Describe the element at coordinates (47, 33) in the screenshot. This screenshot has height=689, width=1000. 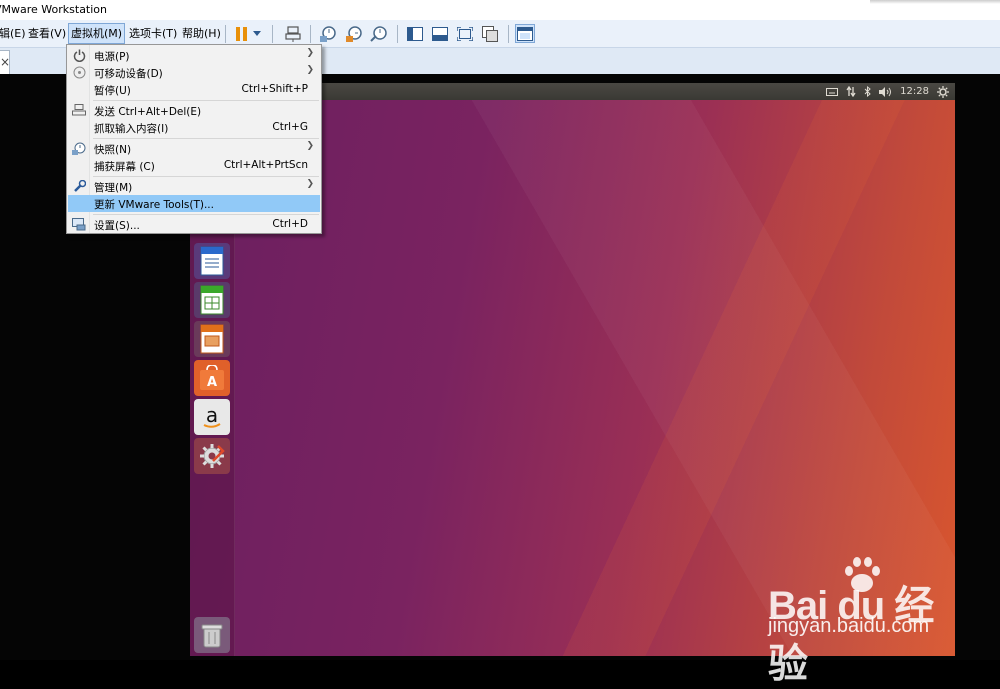
I see `menu-view: 查看(V)` at that location.